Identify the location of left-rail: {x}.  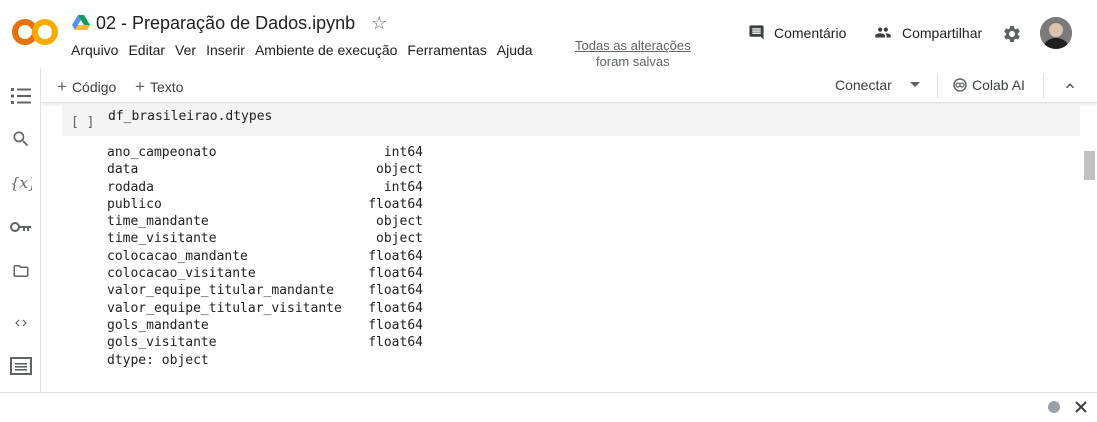
(20, 230).